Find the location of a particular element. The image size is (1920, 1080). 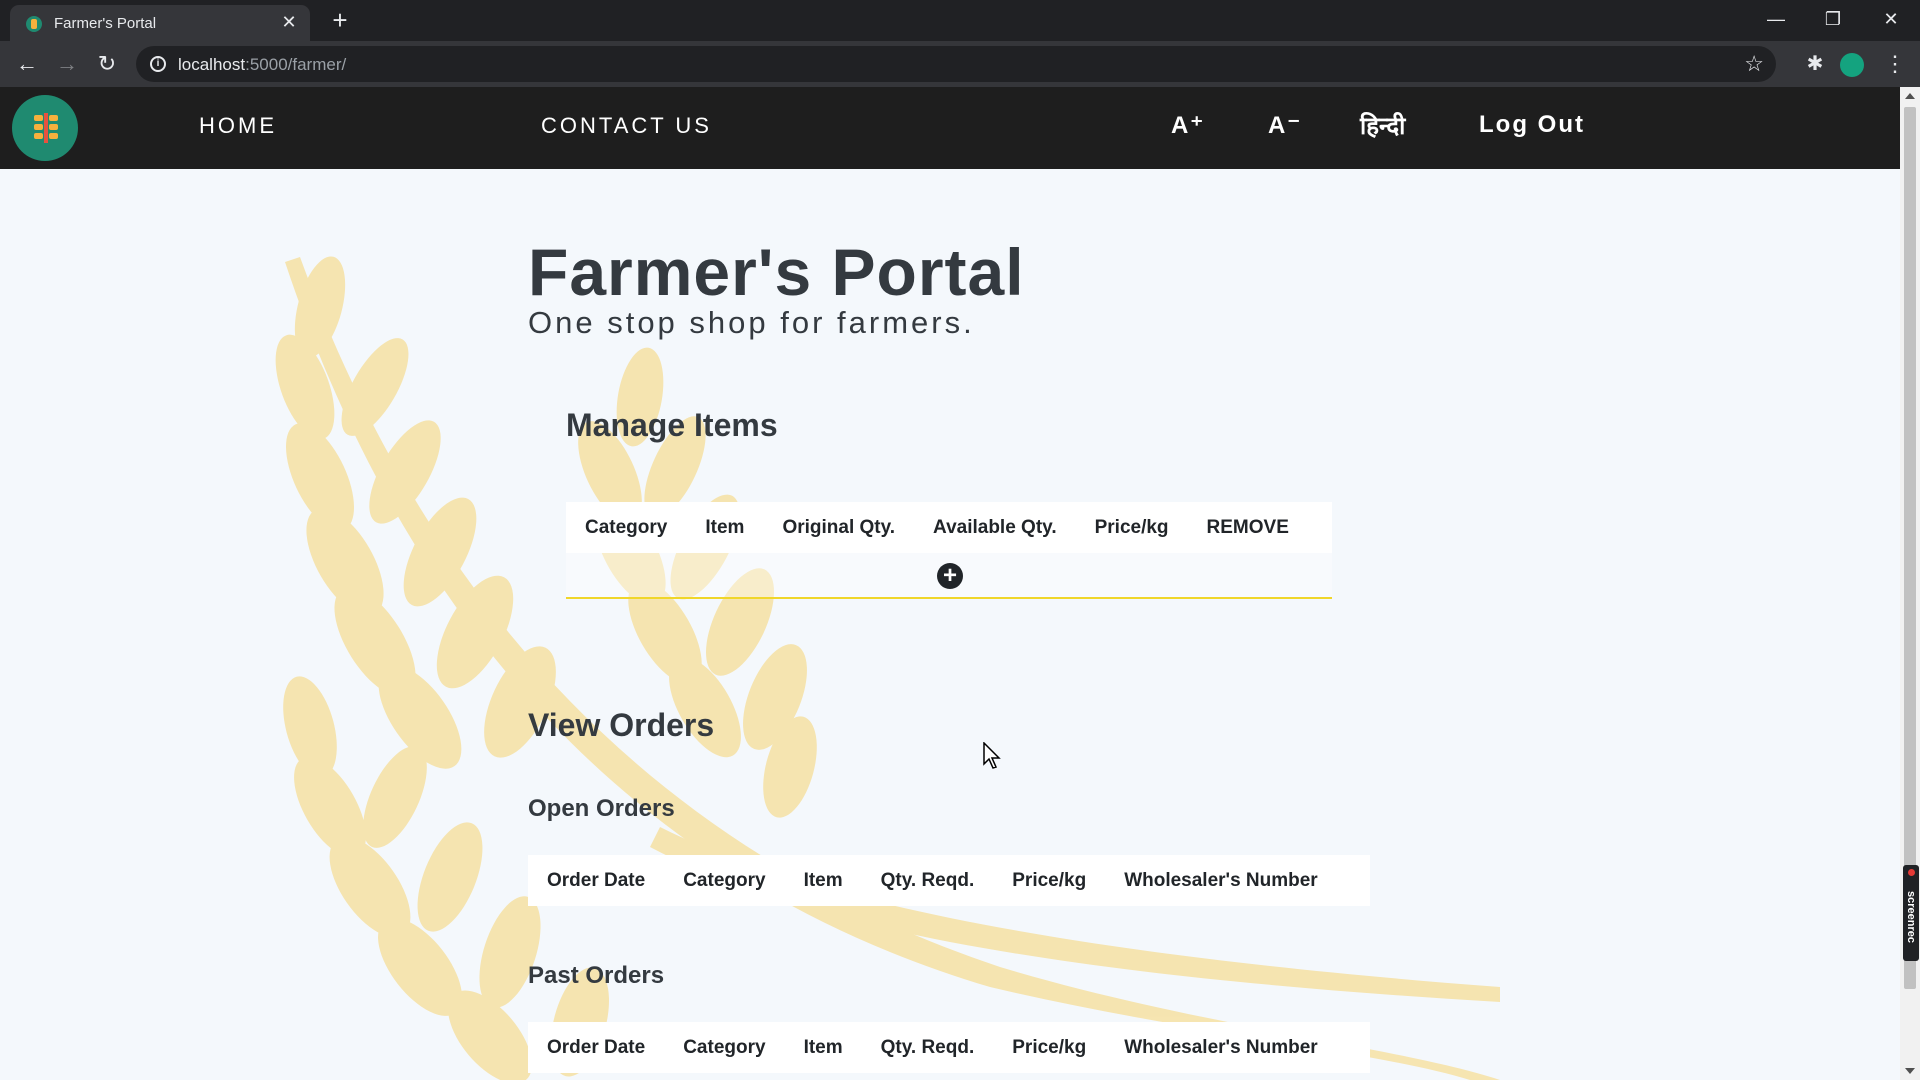

tab-title: Farmer's Portal is located at coordinates (105, 23).